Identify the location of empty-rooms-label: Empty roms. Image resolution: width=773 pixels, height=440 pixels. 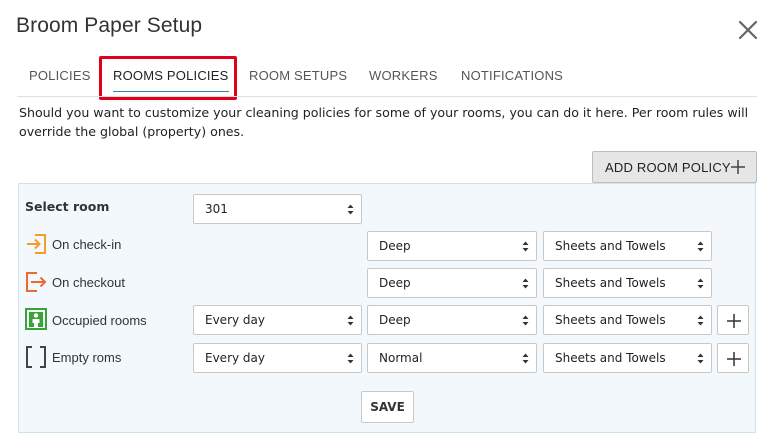
(87, 357).